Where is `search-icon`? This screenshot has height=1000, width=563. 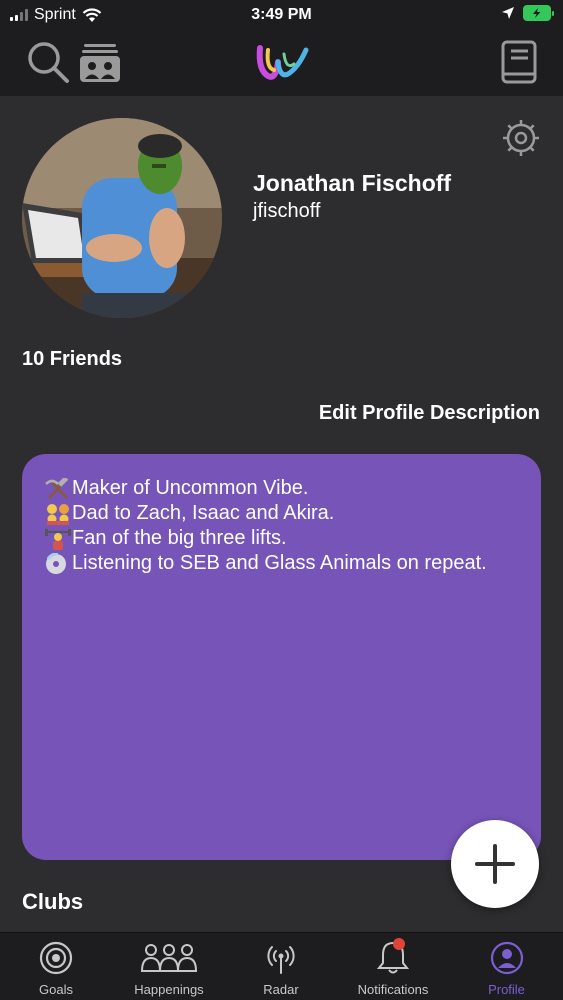
search-icon is located at coordinates (48, 62).